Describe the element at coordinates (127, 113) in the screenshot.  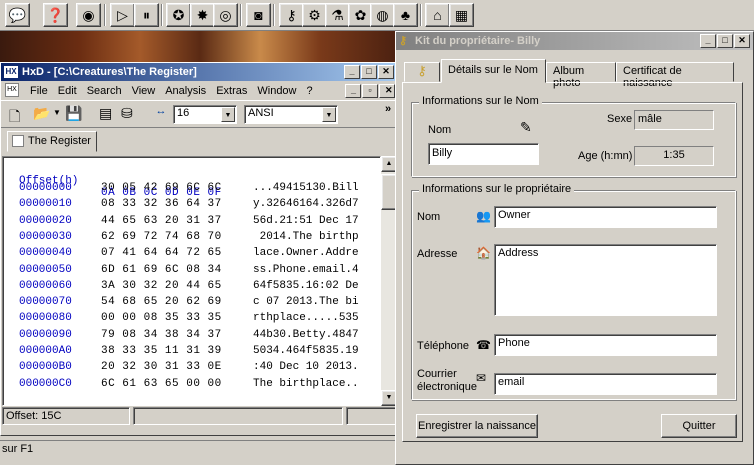
I see `disk-icon: ⛁` at that location.